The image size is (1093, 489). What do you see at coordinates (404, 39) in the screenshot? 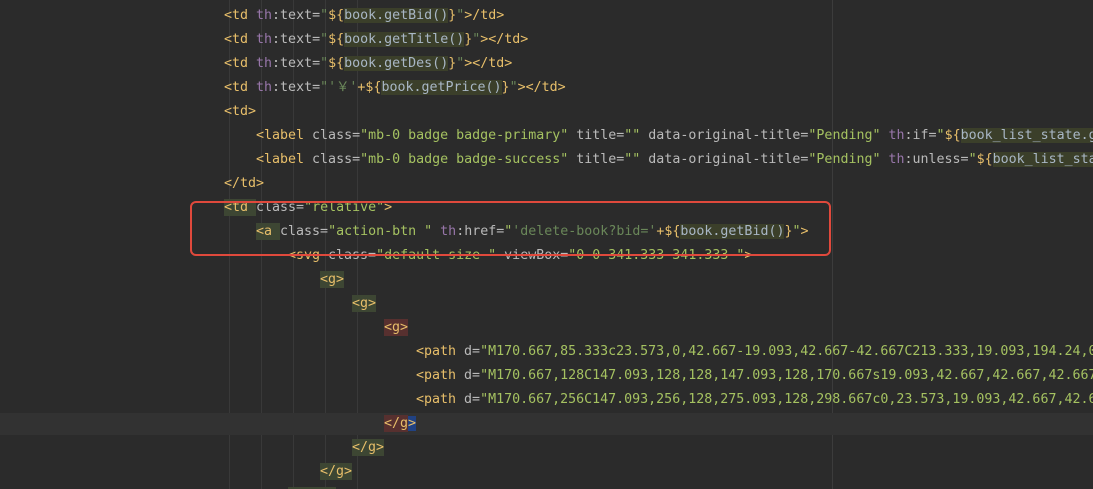
I see `code-token: book.getTitle()` at bounding box center [404, 39].